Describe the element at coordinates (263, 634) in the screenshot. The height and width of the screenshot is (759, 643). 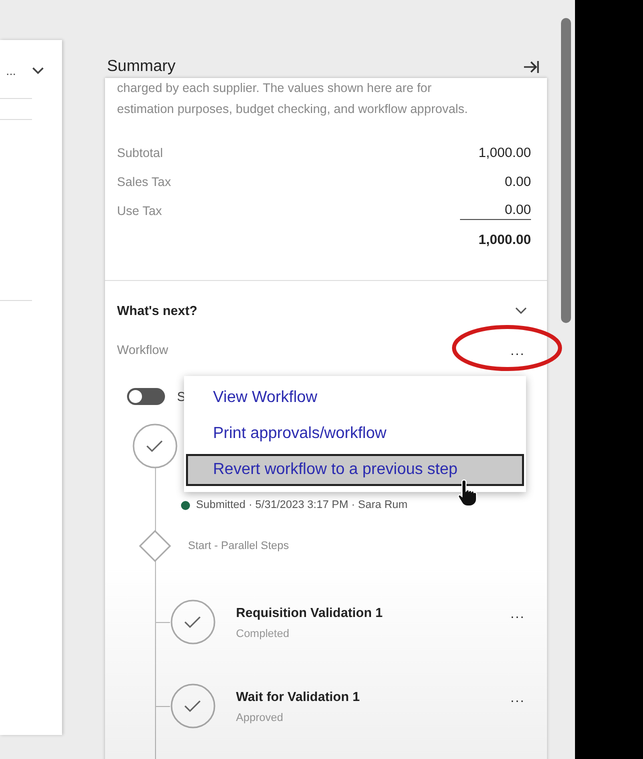
I see `step-status: Completed` at that location.